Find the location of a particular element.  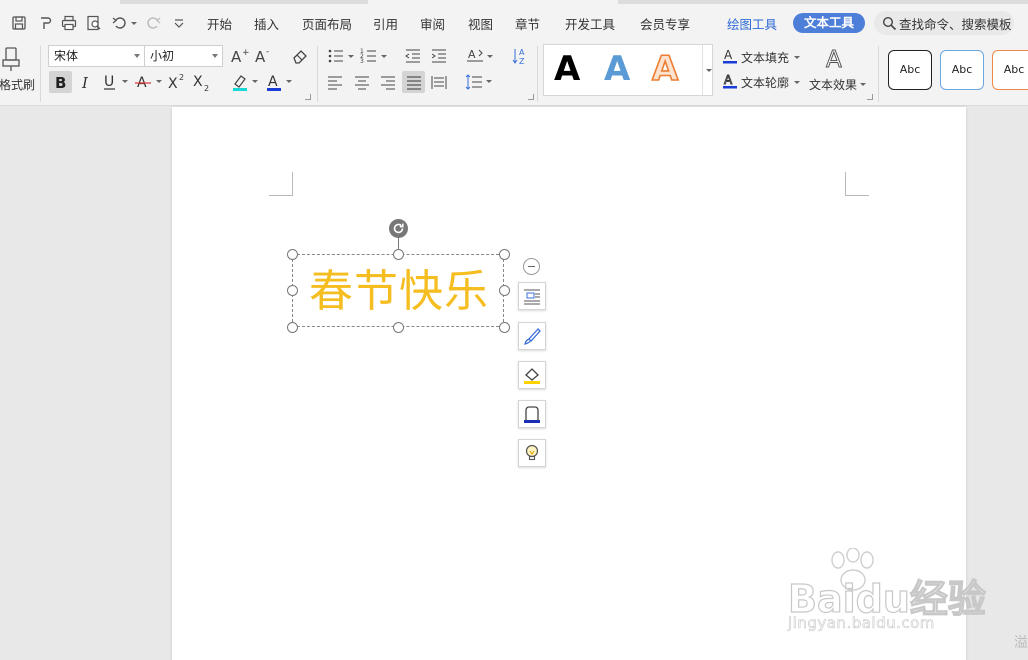

text-direction-dropdown-icon is located at coordinates (489, 56).